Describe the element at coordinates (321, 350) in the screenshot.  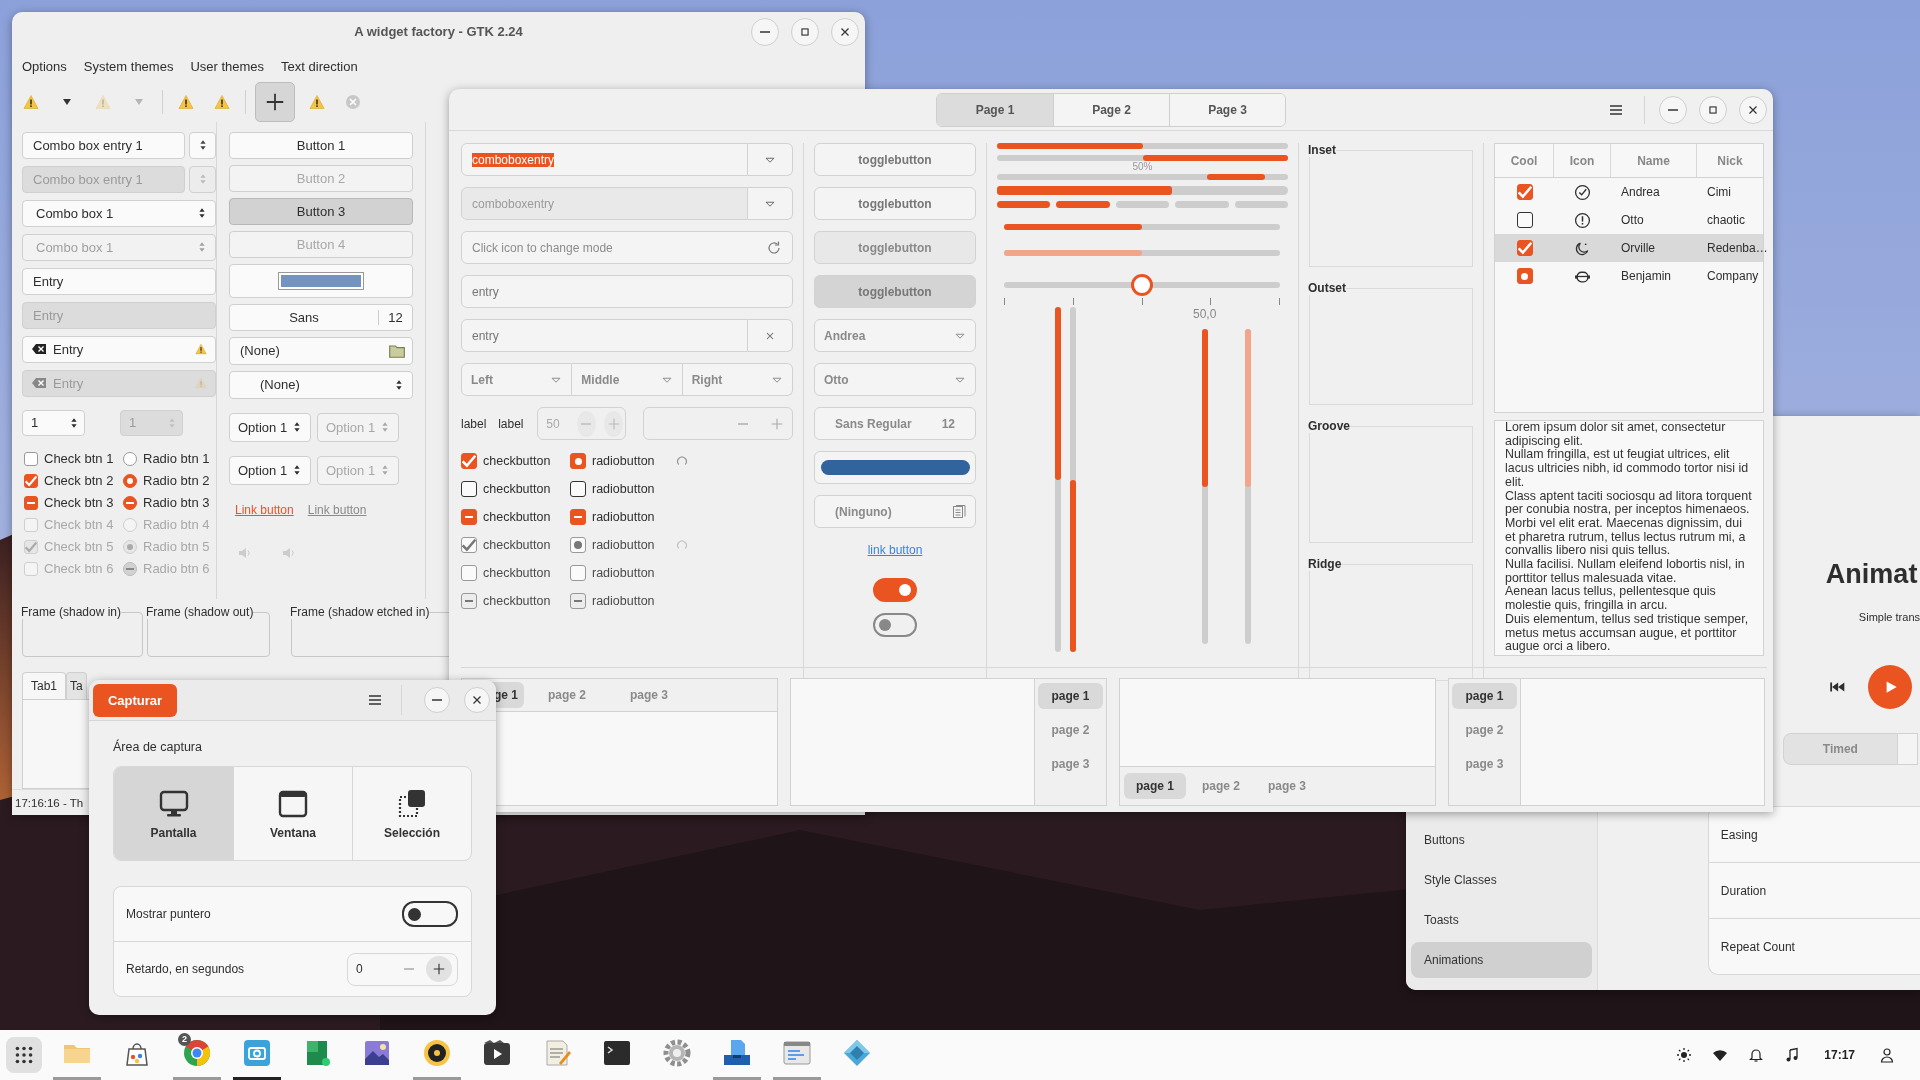
I see `file-chooser-button: (None)` at that location.